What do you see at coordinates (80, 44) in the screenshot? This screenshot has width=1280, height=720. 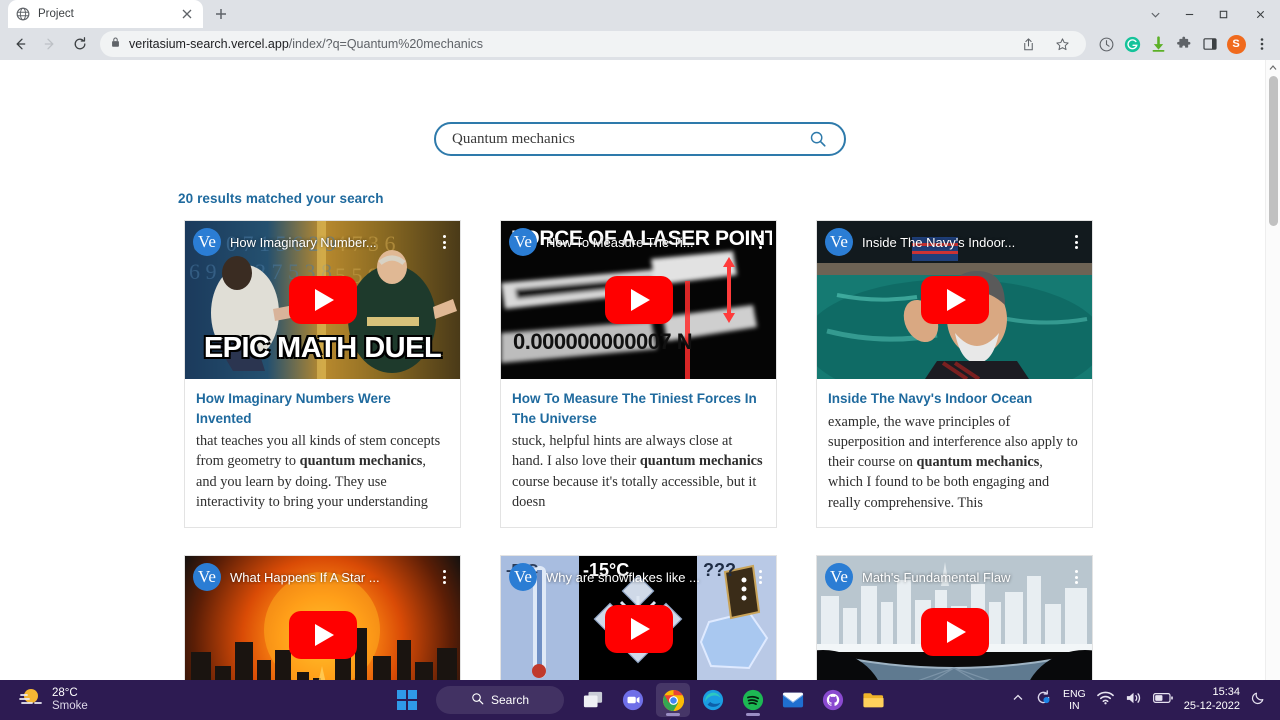 I see `reload-icon` at bounding box center [80, 44].